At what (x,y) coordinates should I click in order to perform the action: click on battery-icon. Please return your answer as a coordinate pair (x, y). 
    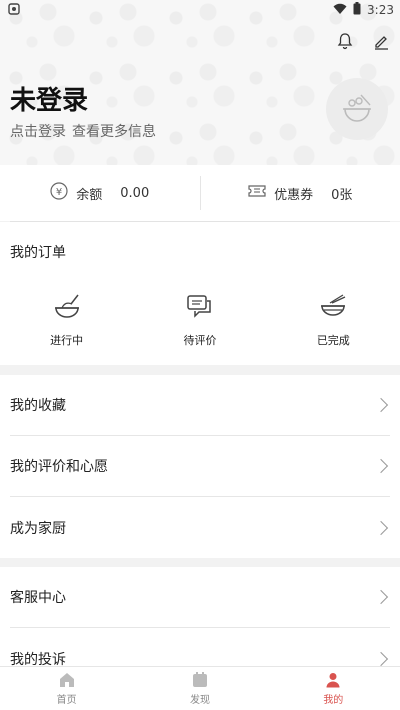
    Looking at the image, I should click on (357, 10).